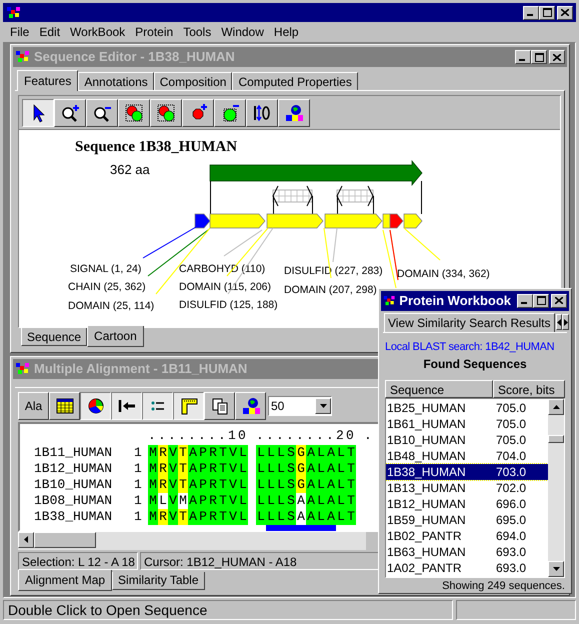  What do you see at coordinates (20, 32) in the screenshot?
I see `menu-item: File` at bounding box center [20, 32].